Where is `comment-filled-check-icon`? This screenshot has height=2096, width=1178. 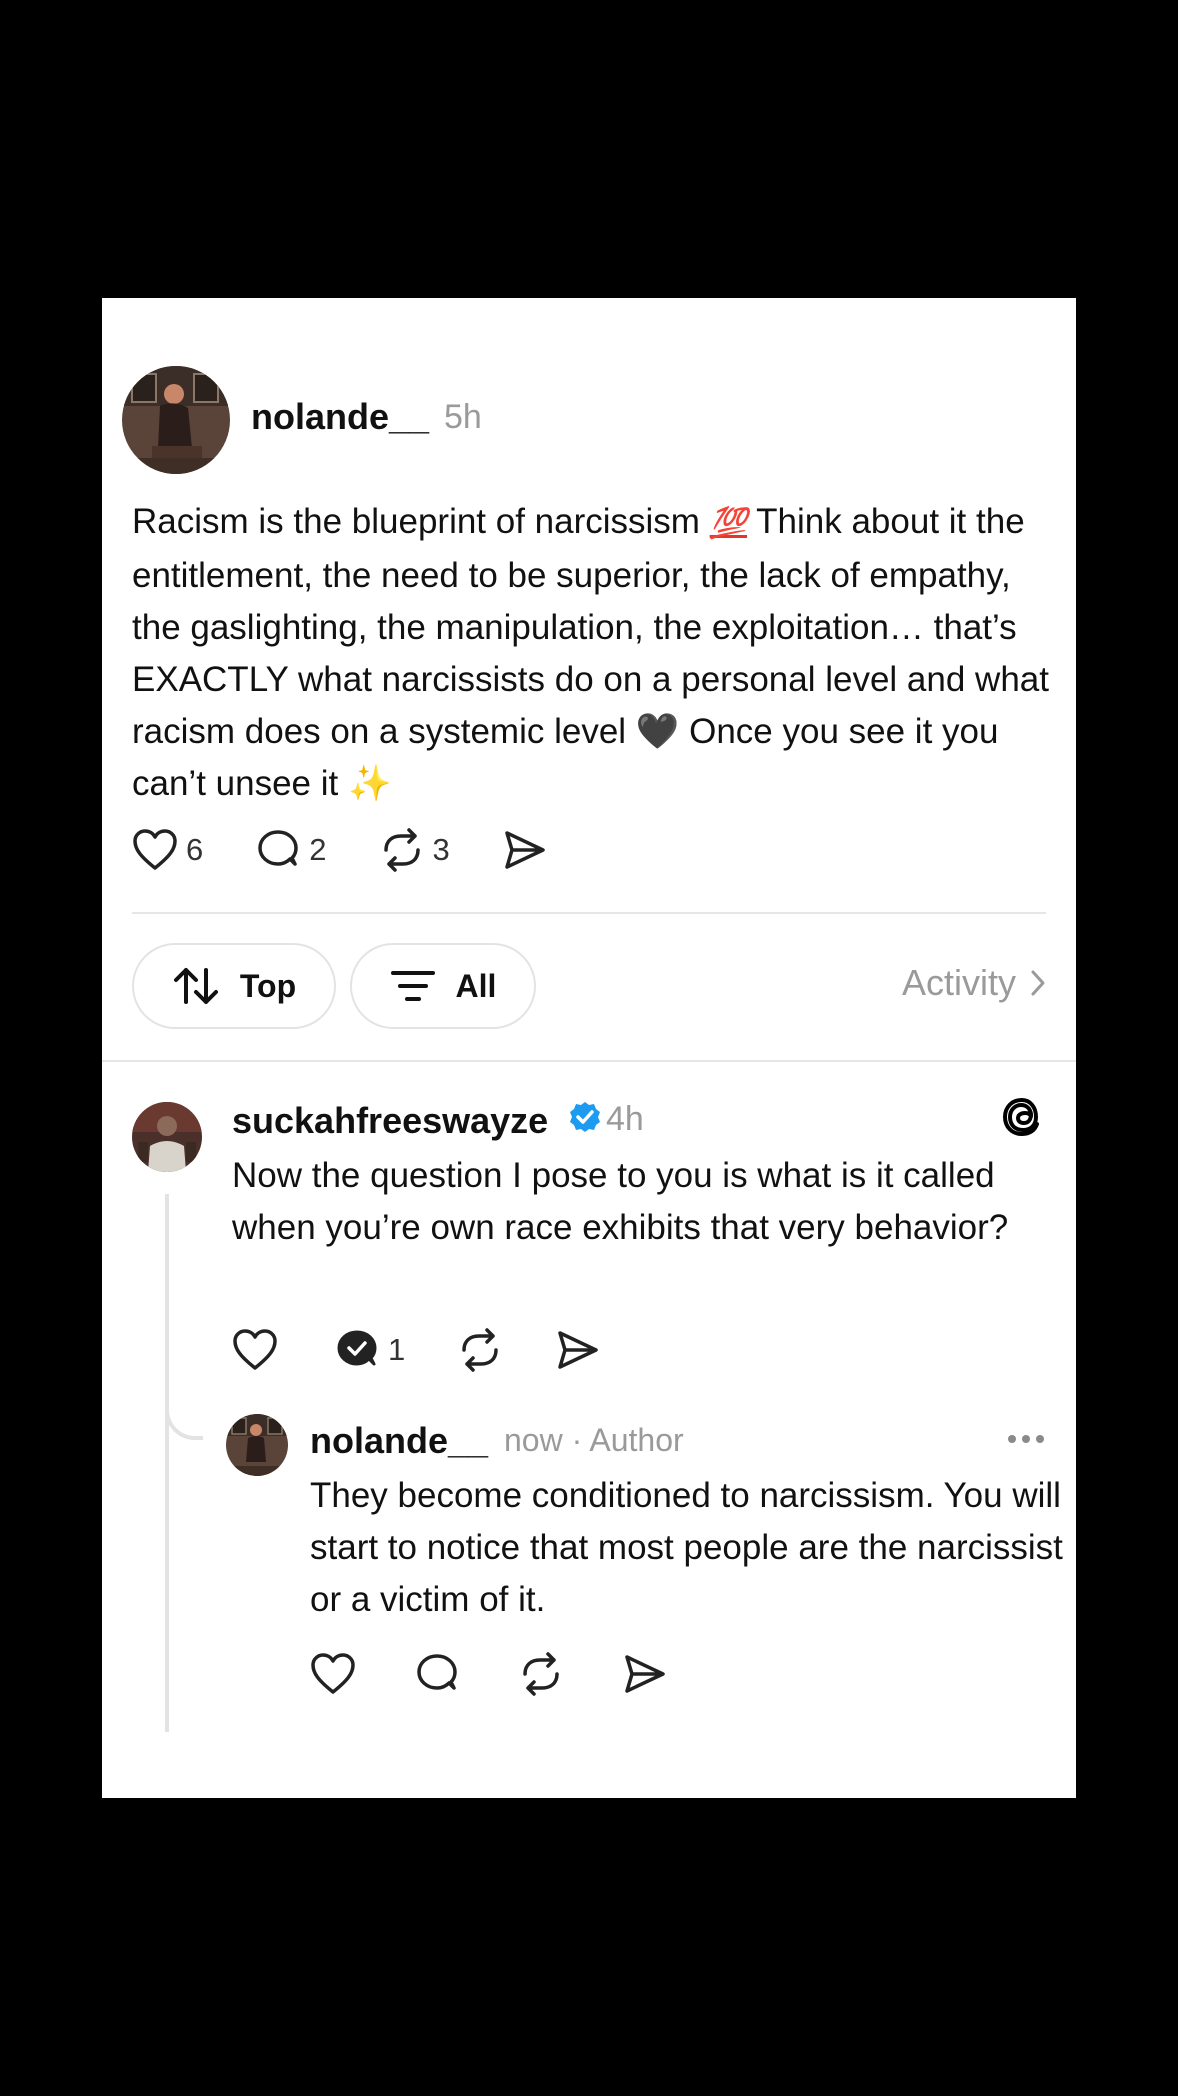
comment-filled-check-icon is located at coordinates (357, 1350).